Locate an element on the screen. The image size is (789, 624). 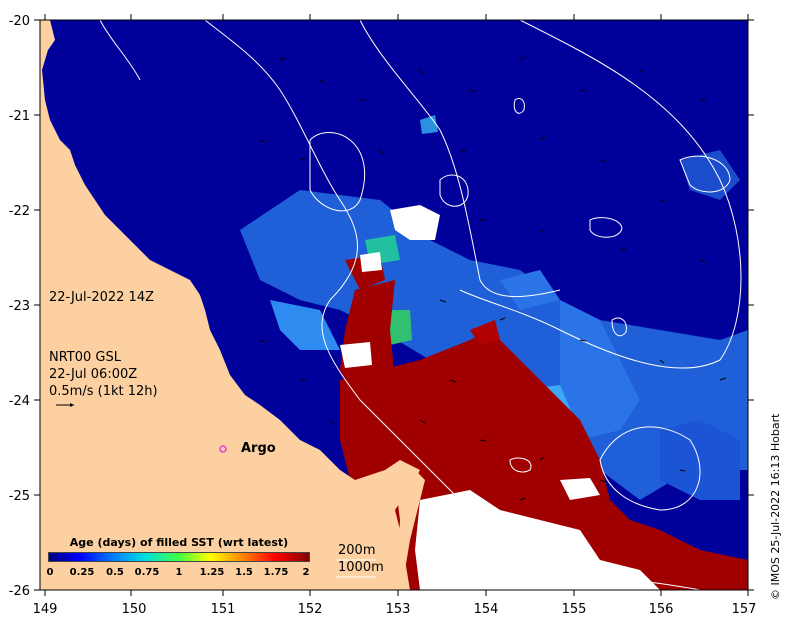
legend-tick-label: 0.5 is located at coordinates (115, 572).